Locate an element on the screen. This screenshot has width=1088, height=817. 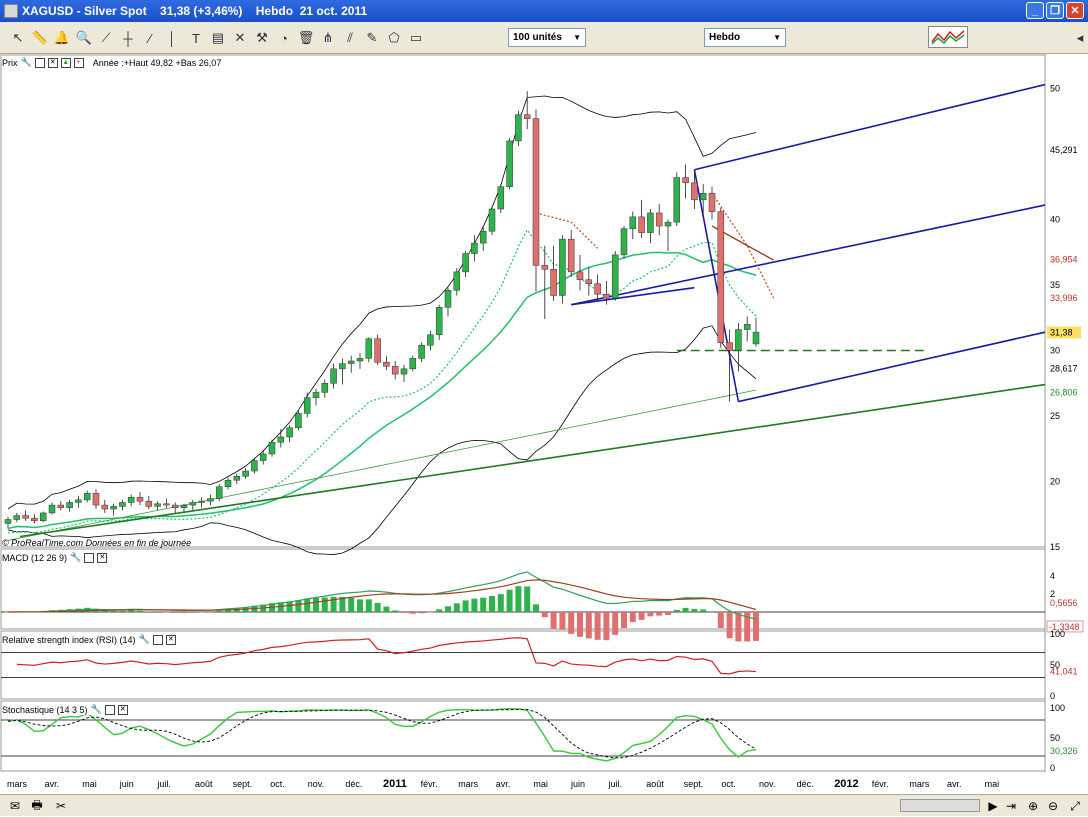
print-icon: 🖶 is located at coordinates (37, 806).